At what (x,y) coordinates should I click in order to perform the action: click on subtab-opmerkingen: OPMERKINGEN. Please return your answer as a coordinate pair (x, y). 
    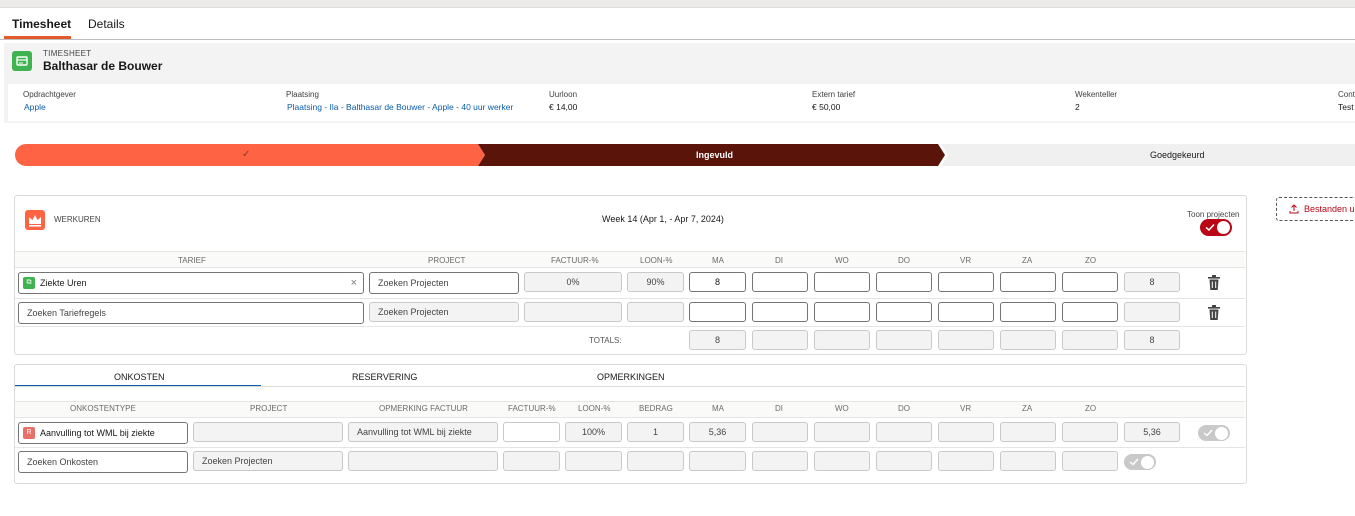
    Looking at the image, I should click on (631, 377).